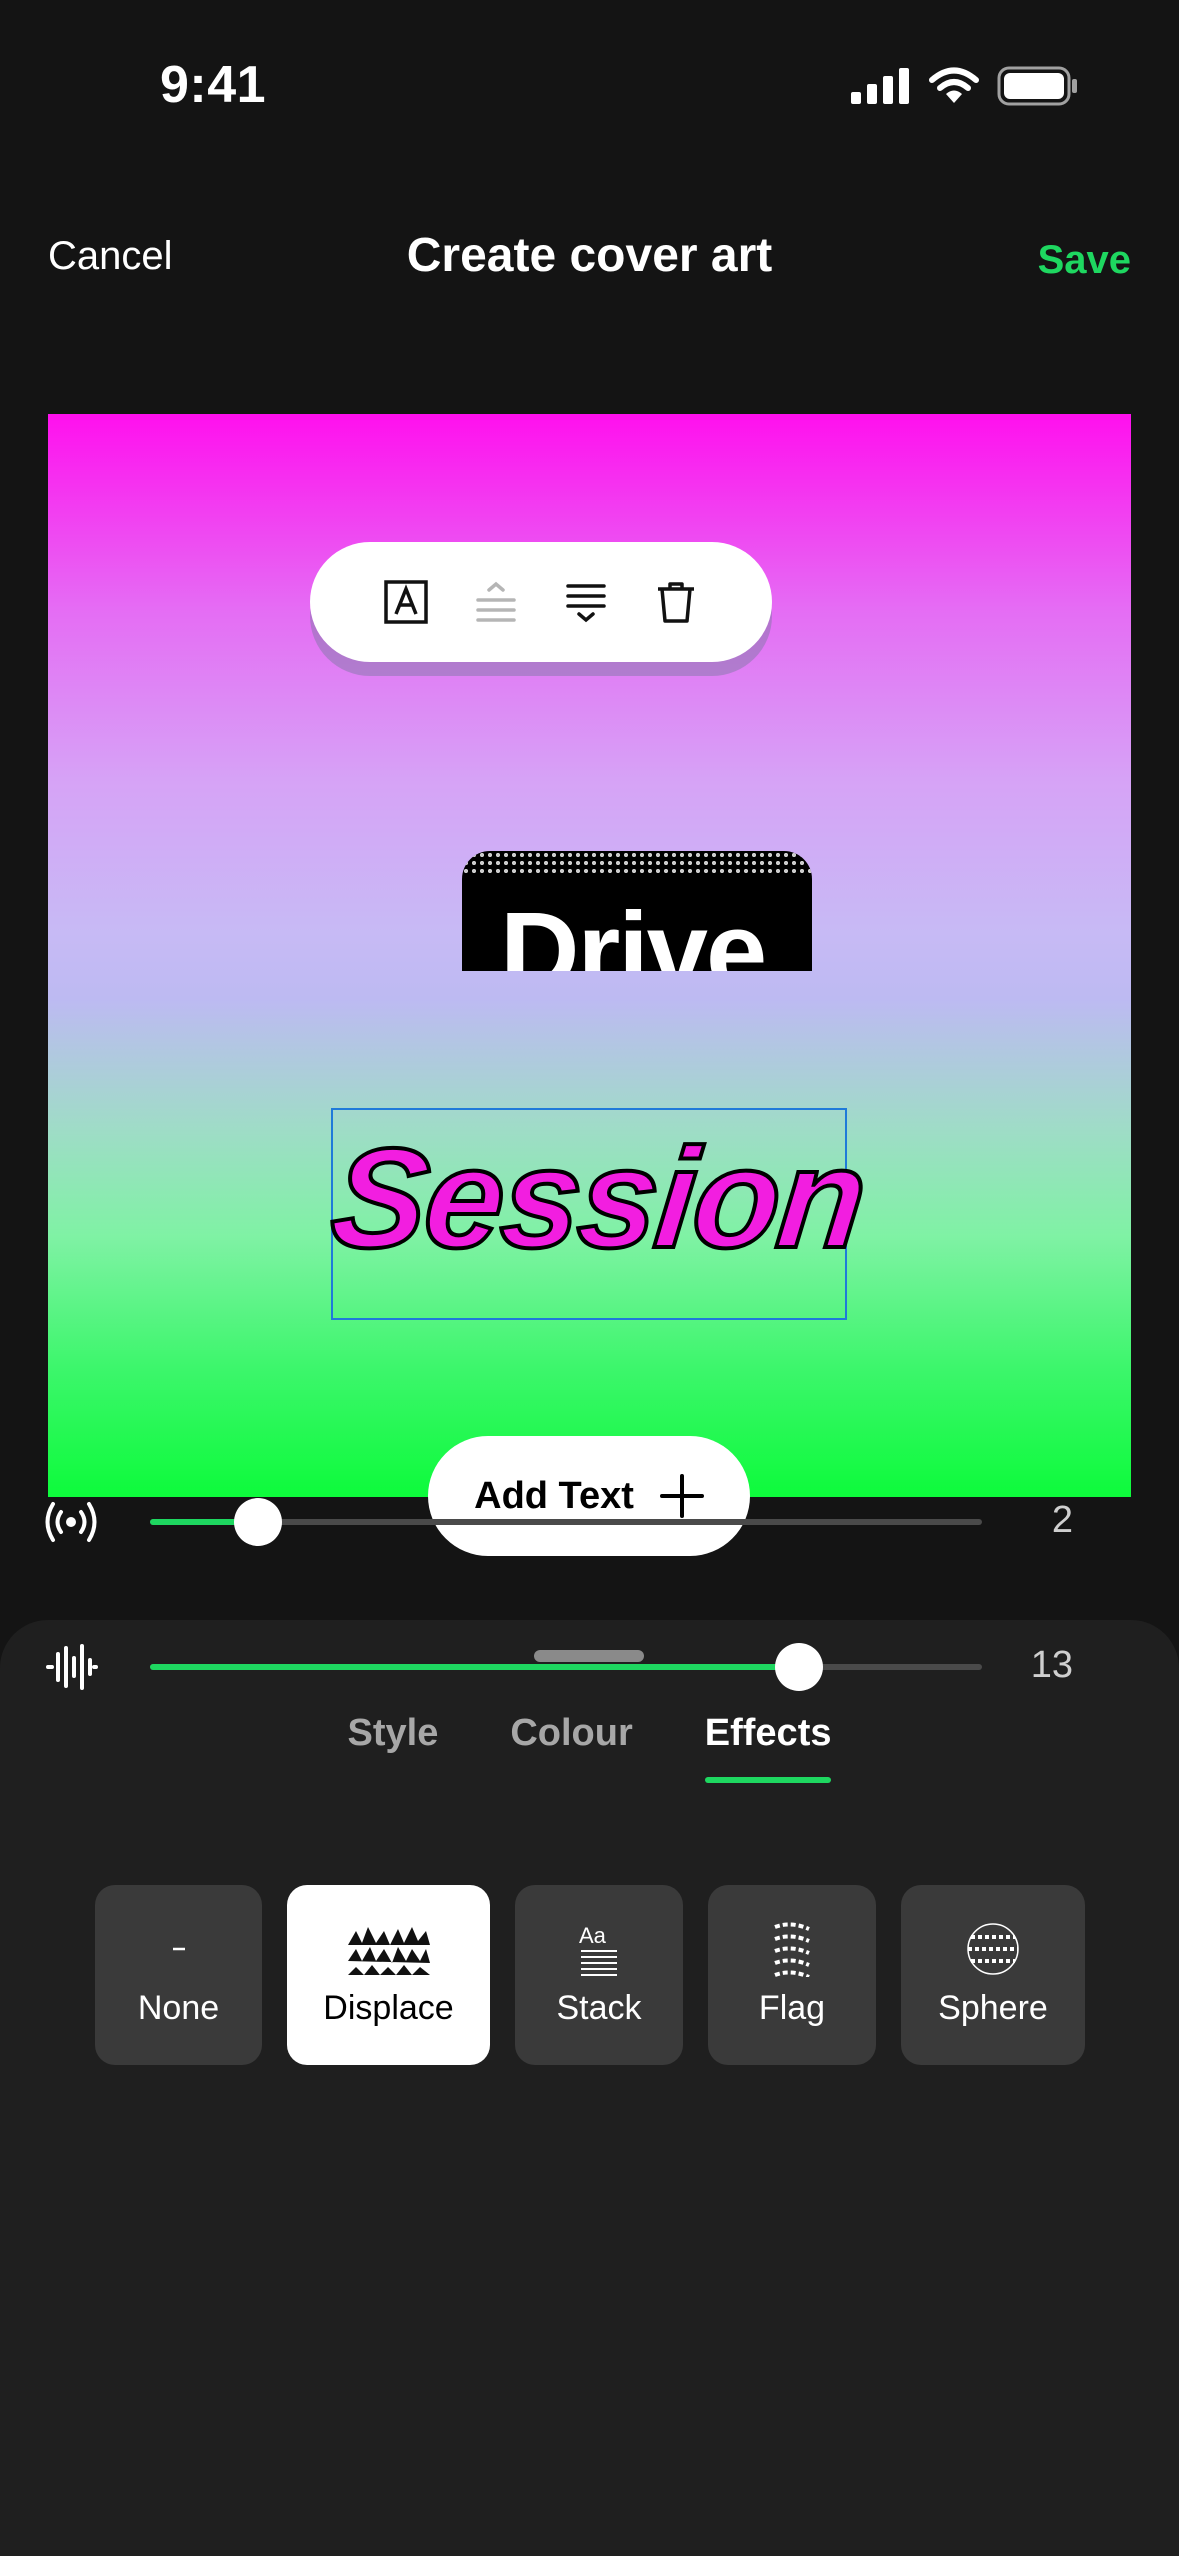 The image size is (1179, 2556). I want to click on effect-label: Flag, so click(792, 2007).